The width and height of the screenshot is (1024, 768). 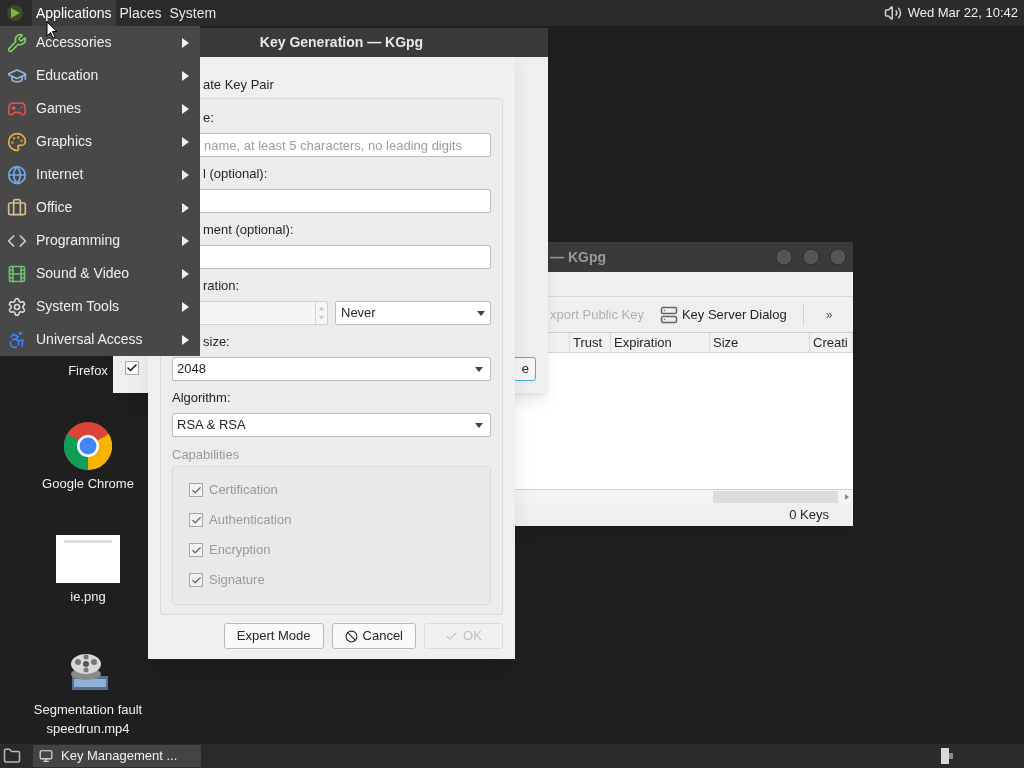 I want to click on server-icon, so click(x=668, y=314).